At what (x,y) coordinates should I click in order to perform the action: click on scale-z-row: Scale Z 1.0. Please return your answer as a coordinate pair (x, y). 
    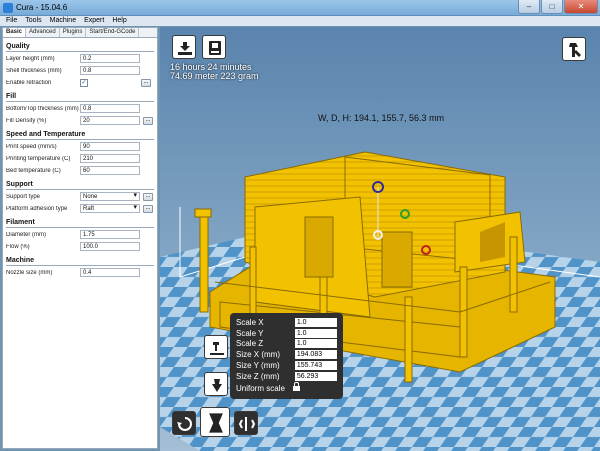
    Looking at the image, I should click on (286, 344).